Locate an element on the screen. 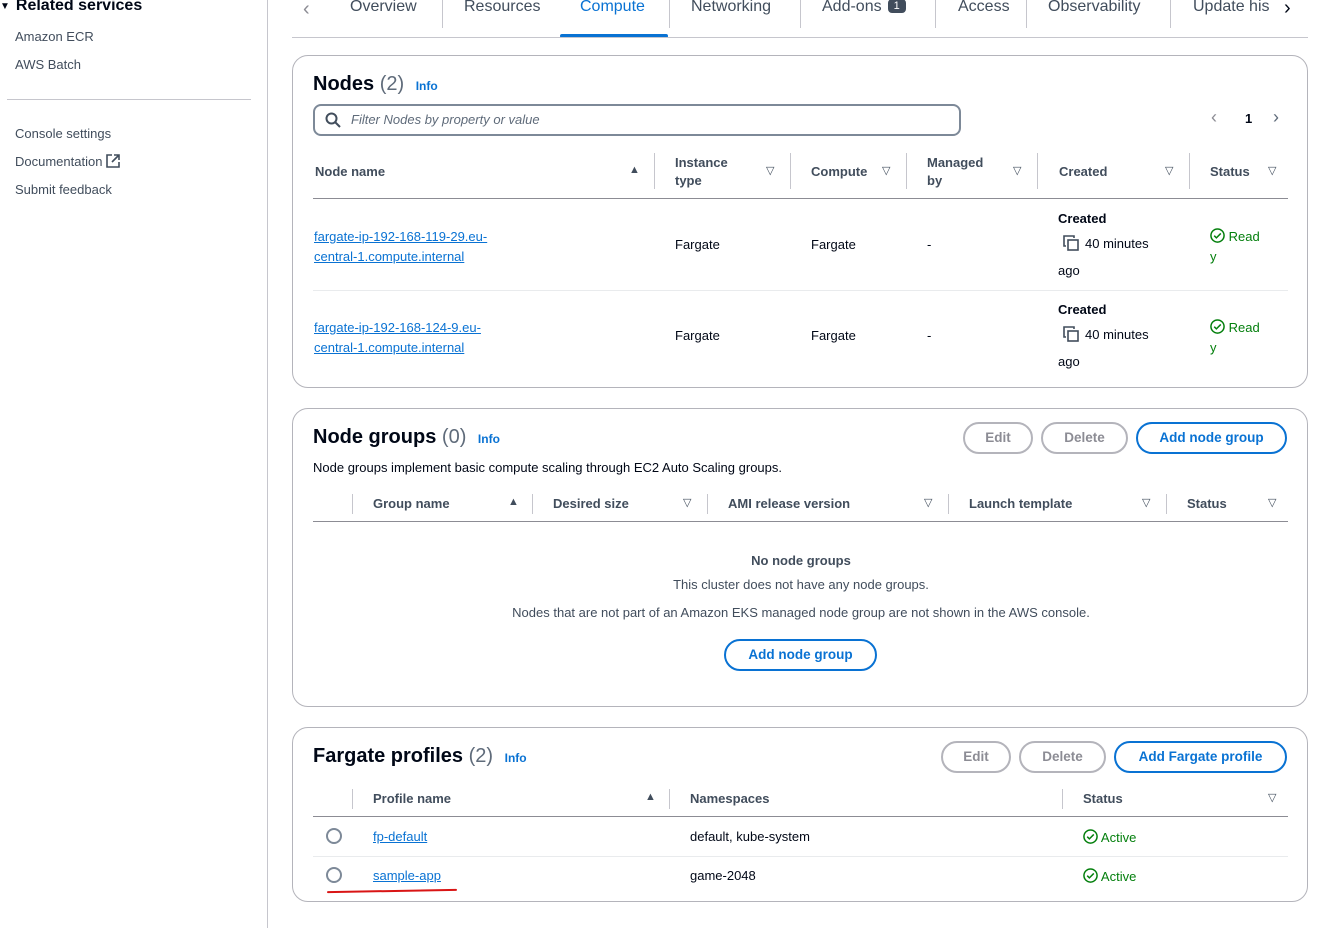 Image resolution: width=1320 pixels, height=928 pixels. current-page-number: 1 is located at coordinates (1248, 118).